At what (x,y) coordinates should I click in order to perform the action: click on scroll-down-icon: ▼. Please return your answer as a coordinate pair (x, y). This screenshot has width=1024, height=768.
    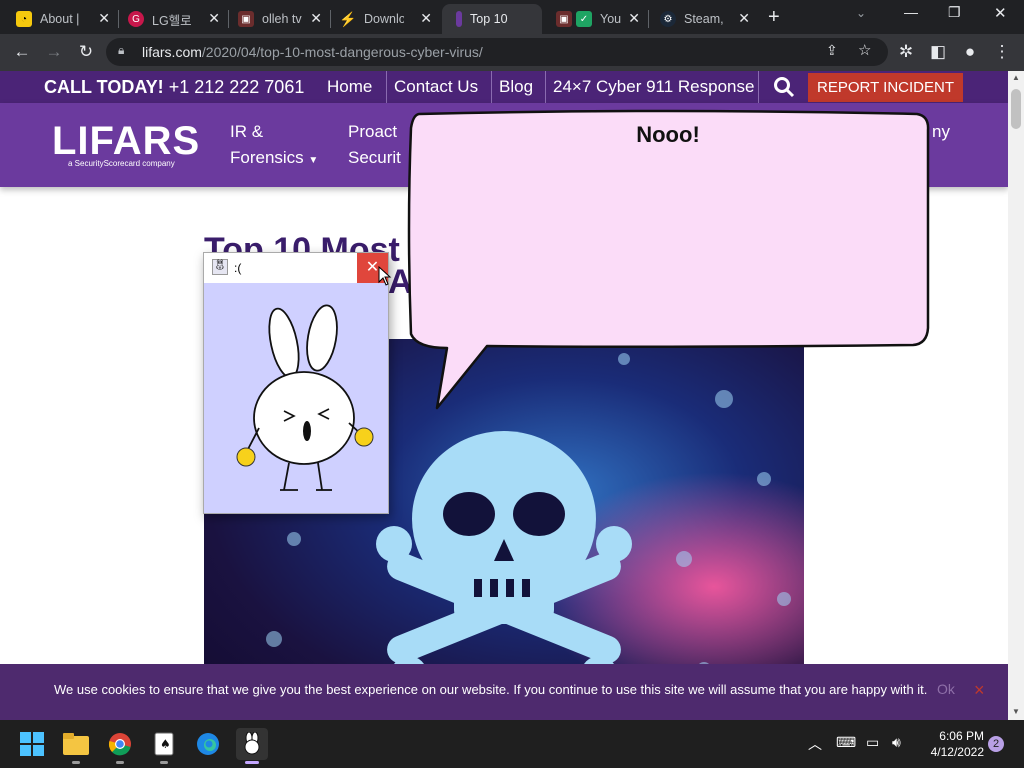
    Looking at the image, I should click on (1016, 711).